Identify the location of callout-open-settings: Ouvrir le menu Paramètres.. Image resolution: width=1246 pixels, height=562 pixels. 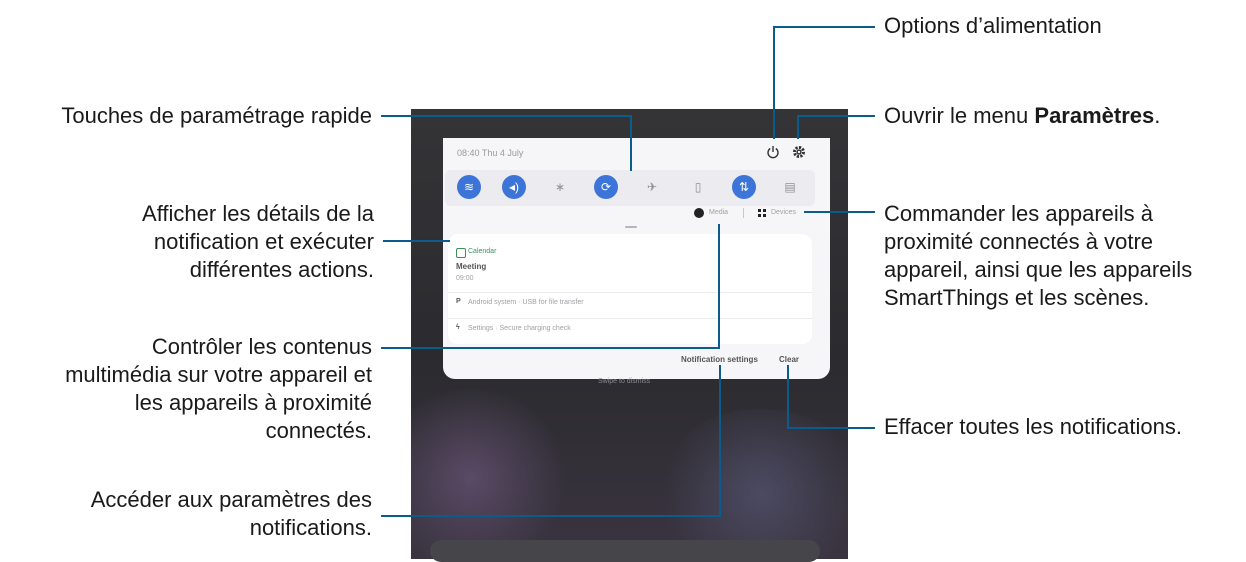
(1022, 115).